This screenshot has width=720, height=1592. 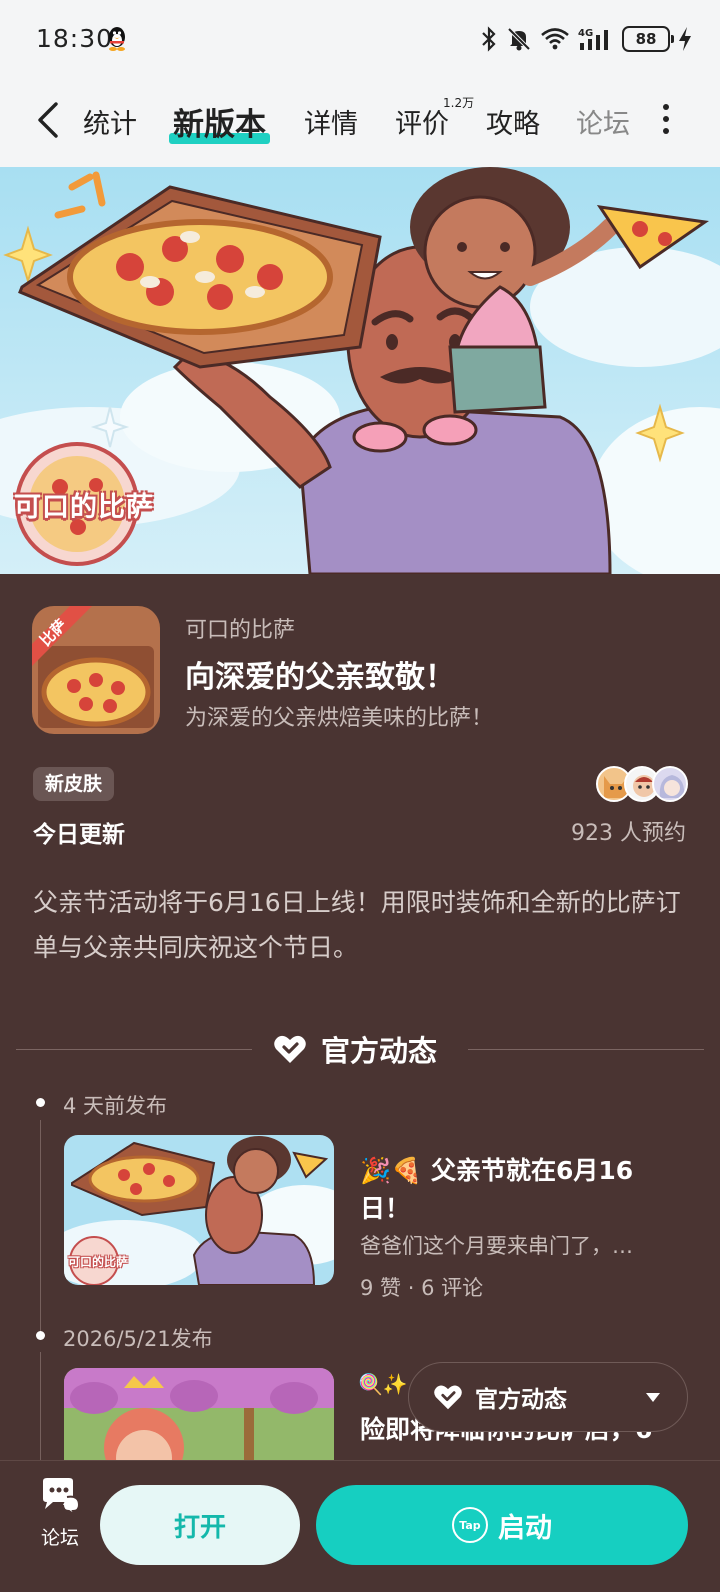 What do you see at coordinates (200, 1525) in the screenshot?
I see `open-button: 打开` at bounding box center [200, 1525].